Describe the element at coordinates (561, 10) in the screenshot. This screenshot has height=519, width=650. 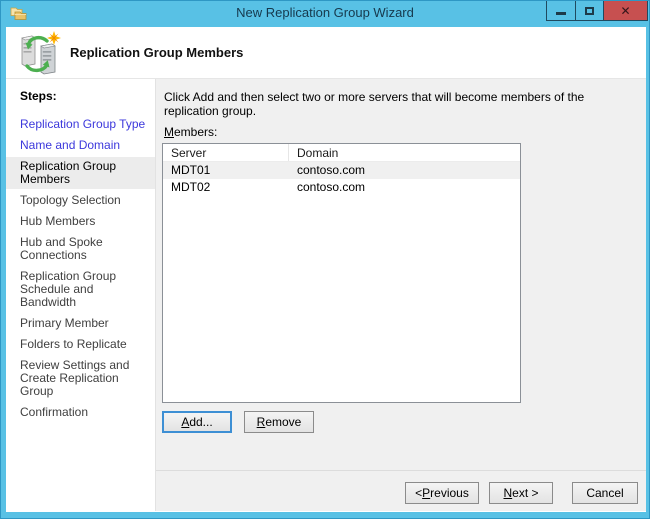
I see `minimize-button` at that location.